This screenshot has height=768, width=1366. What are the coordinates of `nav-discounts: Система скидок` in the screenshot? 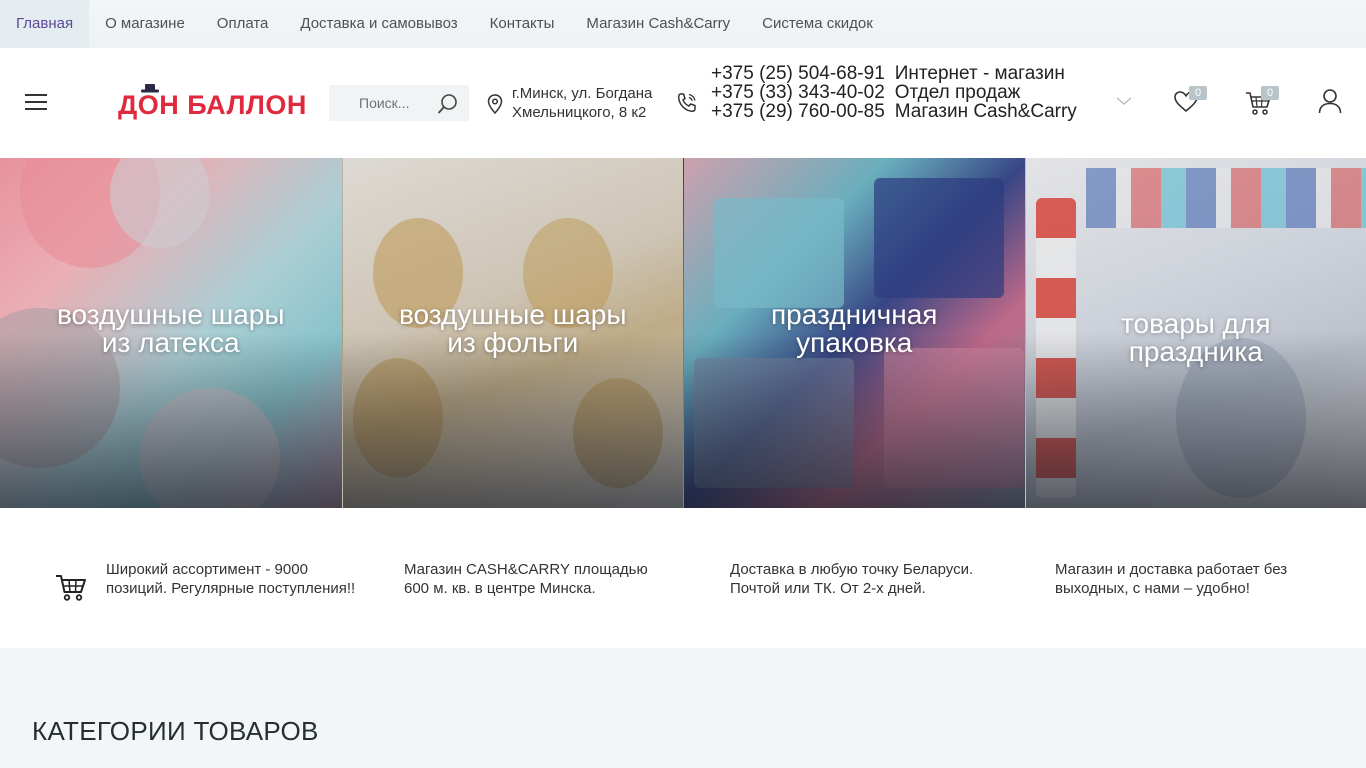 It's located at (817, 24).